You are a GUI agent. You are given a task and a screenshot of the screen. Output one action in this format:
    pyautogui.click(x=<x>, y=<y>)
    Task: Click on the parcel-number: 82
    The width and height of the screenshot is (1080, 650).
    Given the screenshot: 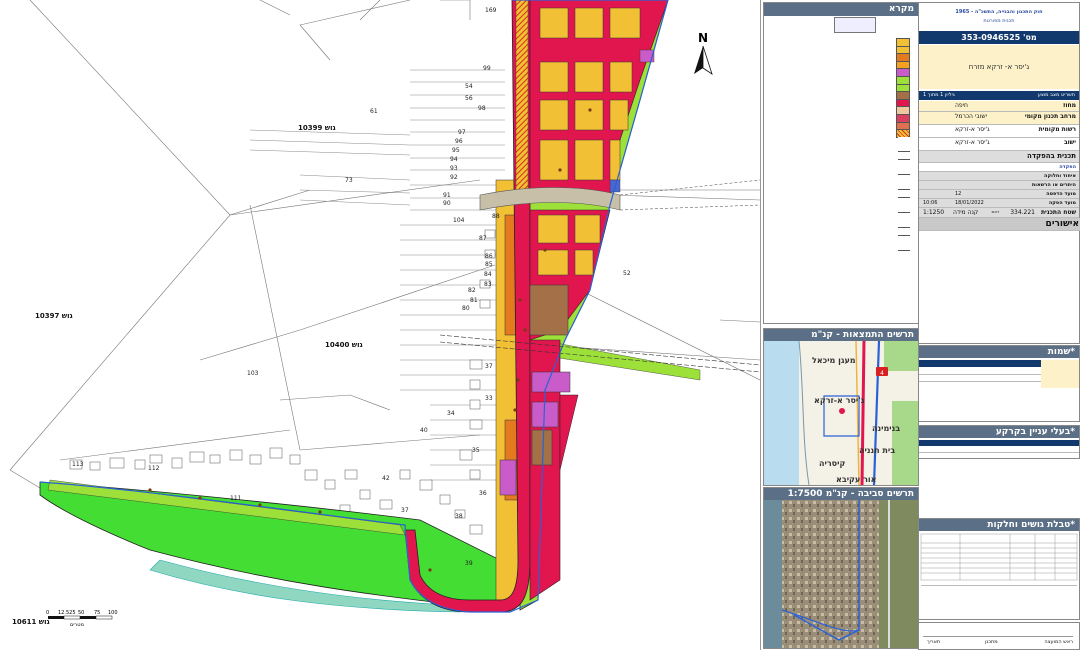 What is the action you would take?
    pyautogui.click(x=472, y=290)
    